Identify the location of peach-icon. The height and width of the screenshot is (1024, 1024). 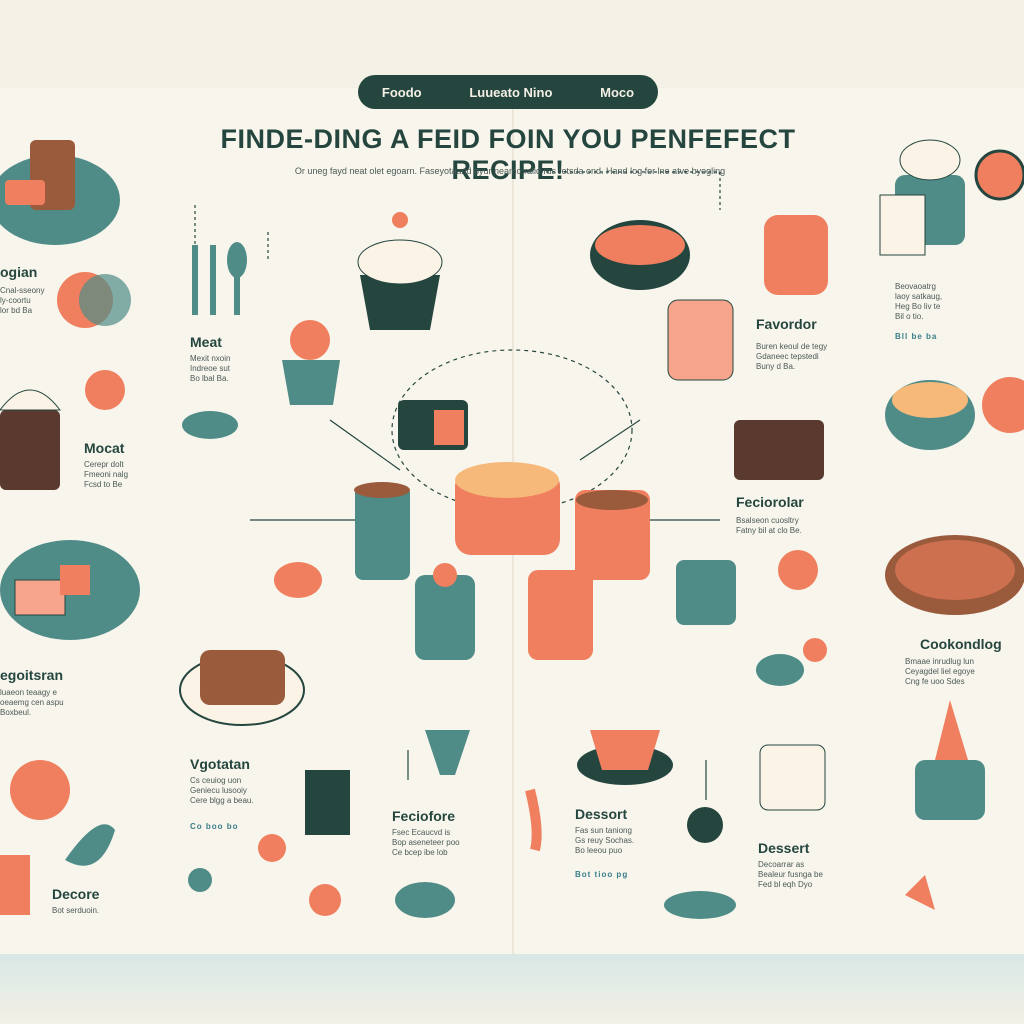
(105, 390).